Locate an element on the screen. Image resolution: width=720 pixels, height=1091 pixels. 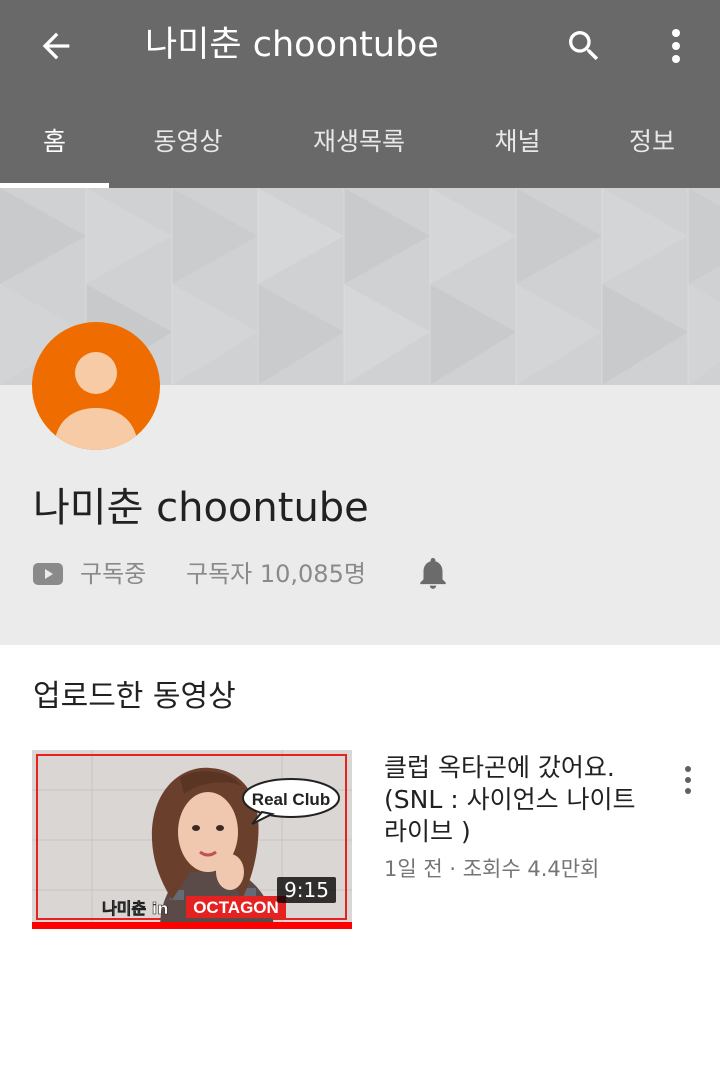
tab-bar: 홈 동영상 재생목록 채널 정보 is located at coordinates (360, 140).